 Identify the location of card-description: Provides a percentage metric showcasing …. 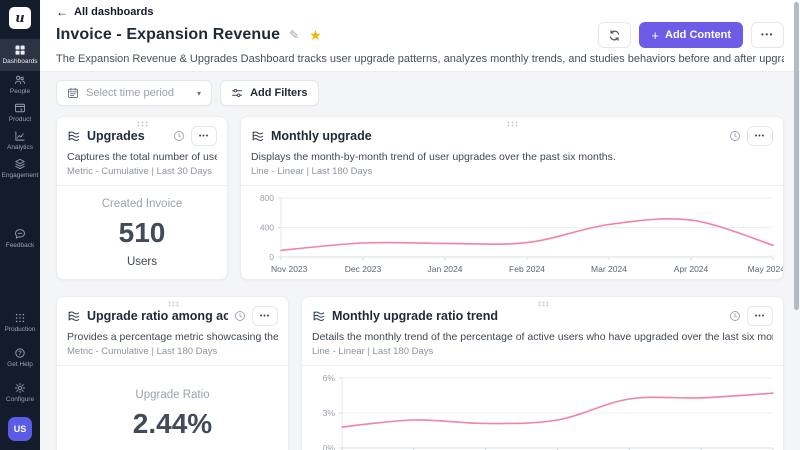
(172, 337).